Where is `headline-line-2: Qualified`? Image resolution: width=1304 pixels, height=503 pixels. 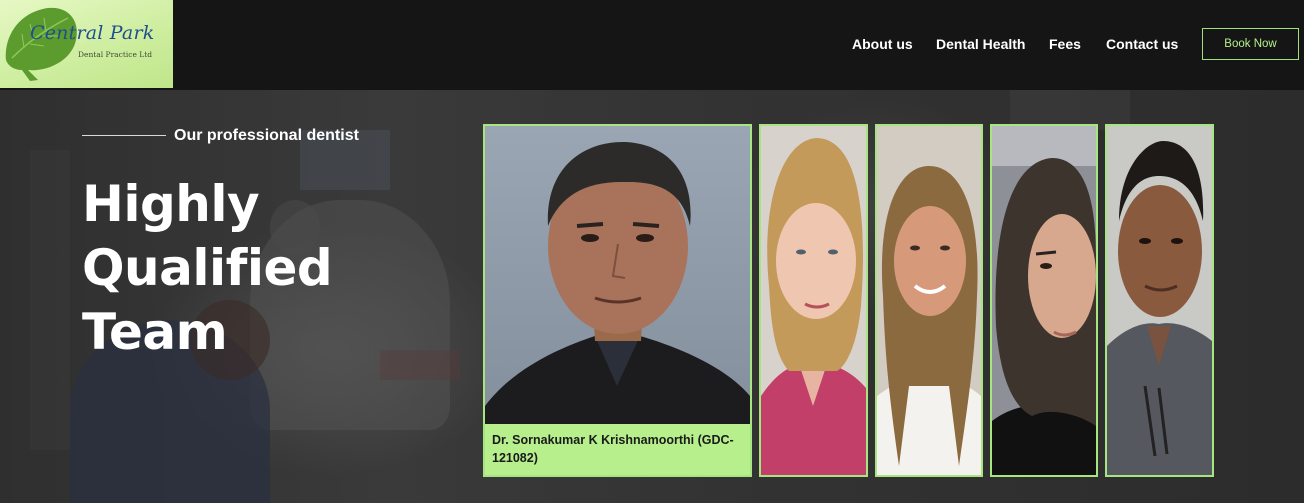 headline-line-2: Qualified is located at coordinates (207, 268).